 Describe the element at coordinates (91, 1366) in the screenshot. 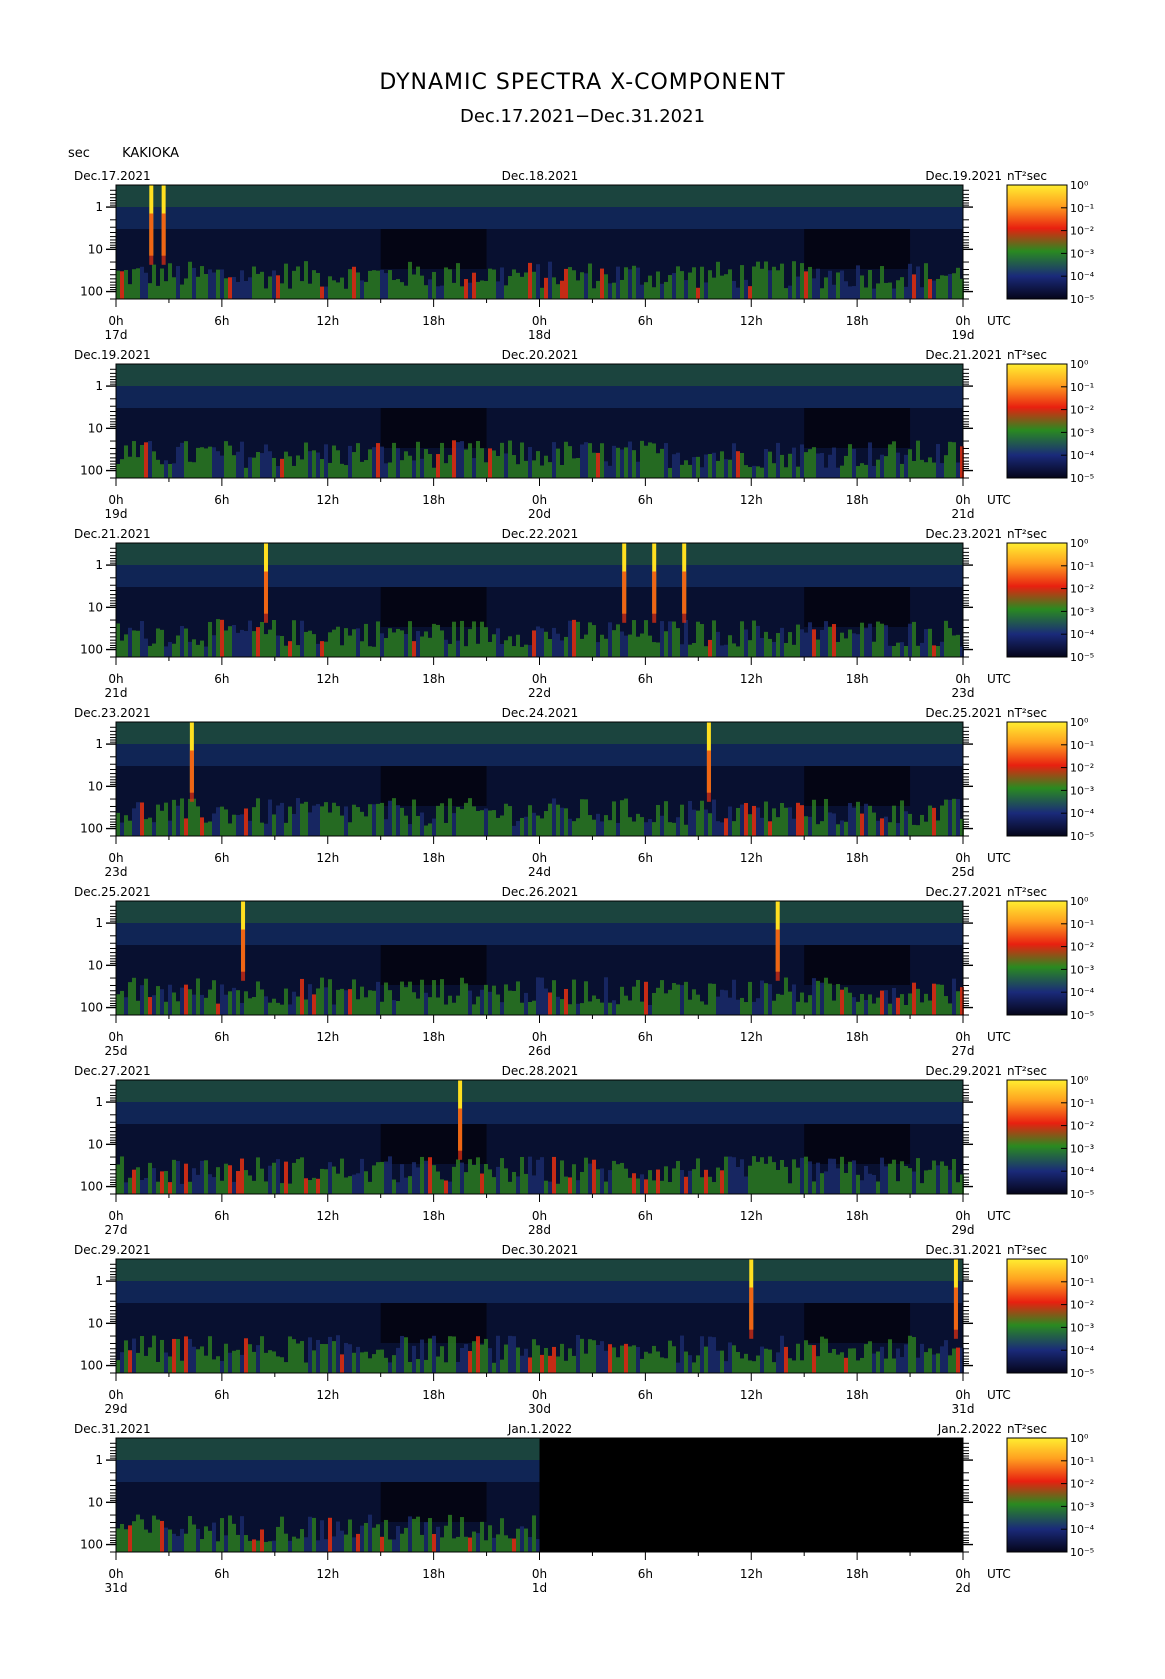

I see `y-tick-label: 100` at that location.